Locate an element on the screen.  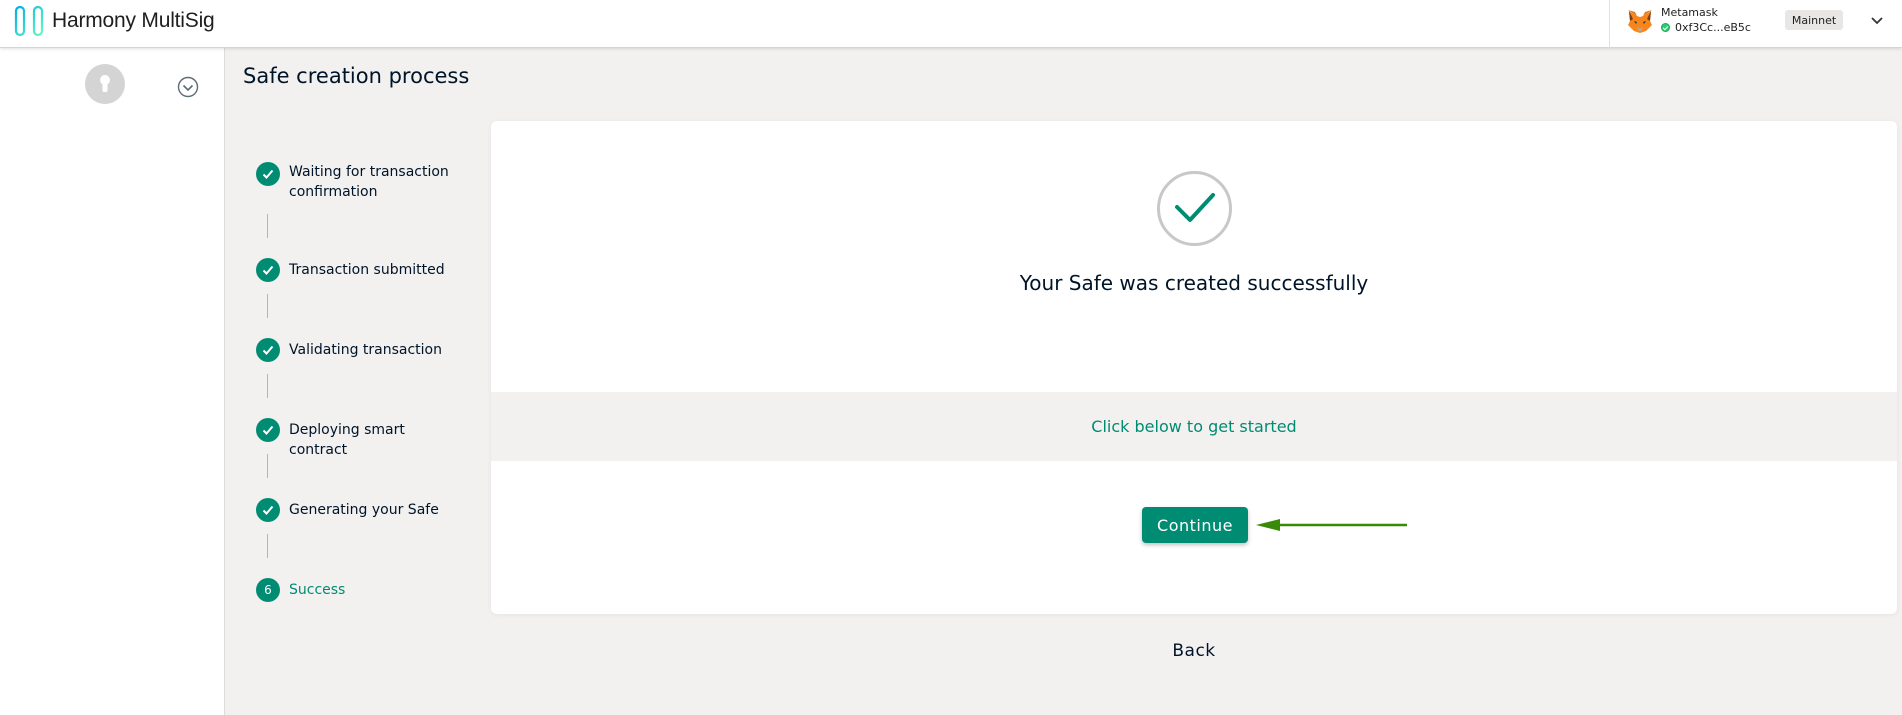
harmony-logo-icon is located at coordinates (29, 21).